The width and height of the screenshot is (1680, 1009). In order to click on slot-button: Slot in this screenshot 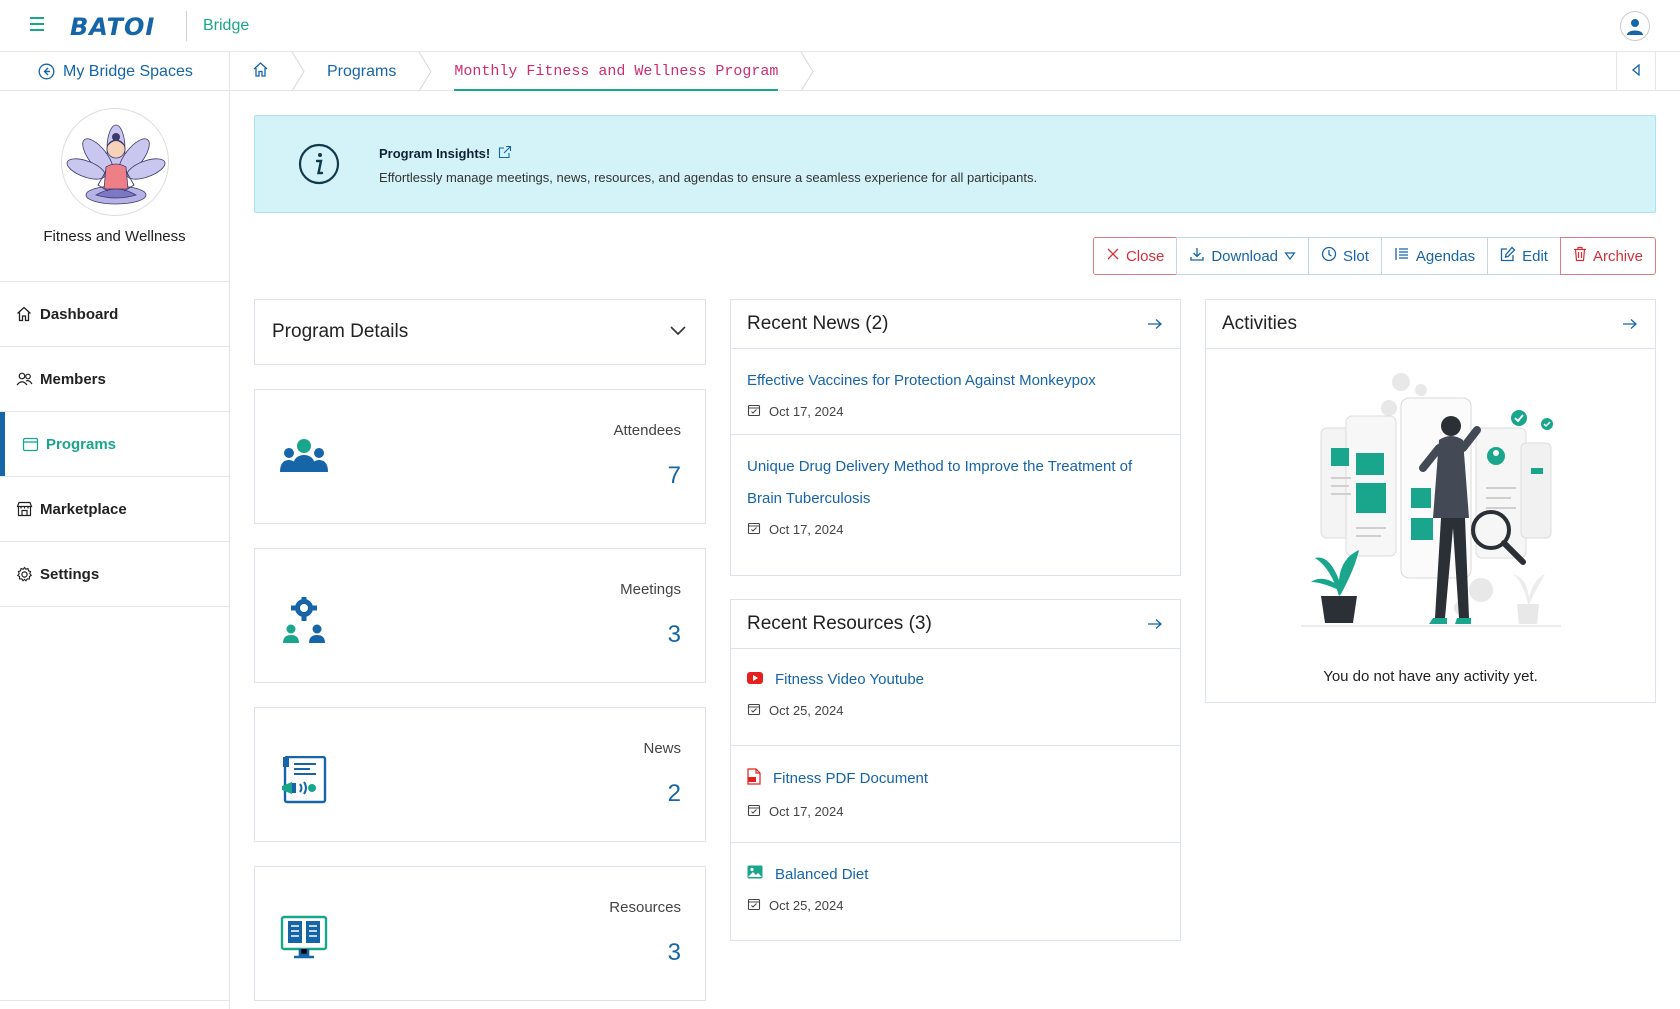, I will do `click(1345, 256)`.